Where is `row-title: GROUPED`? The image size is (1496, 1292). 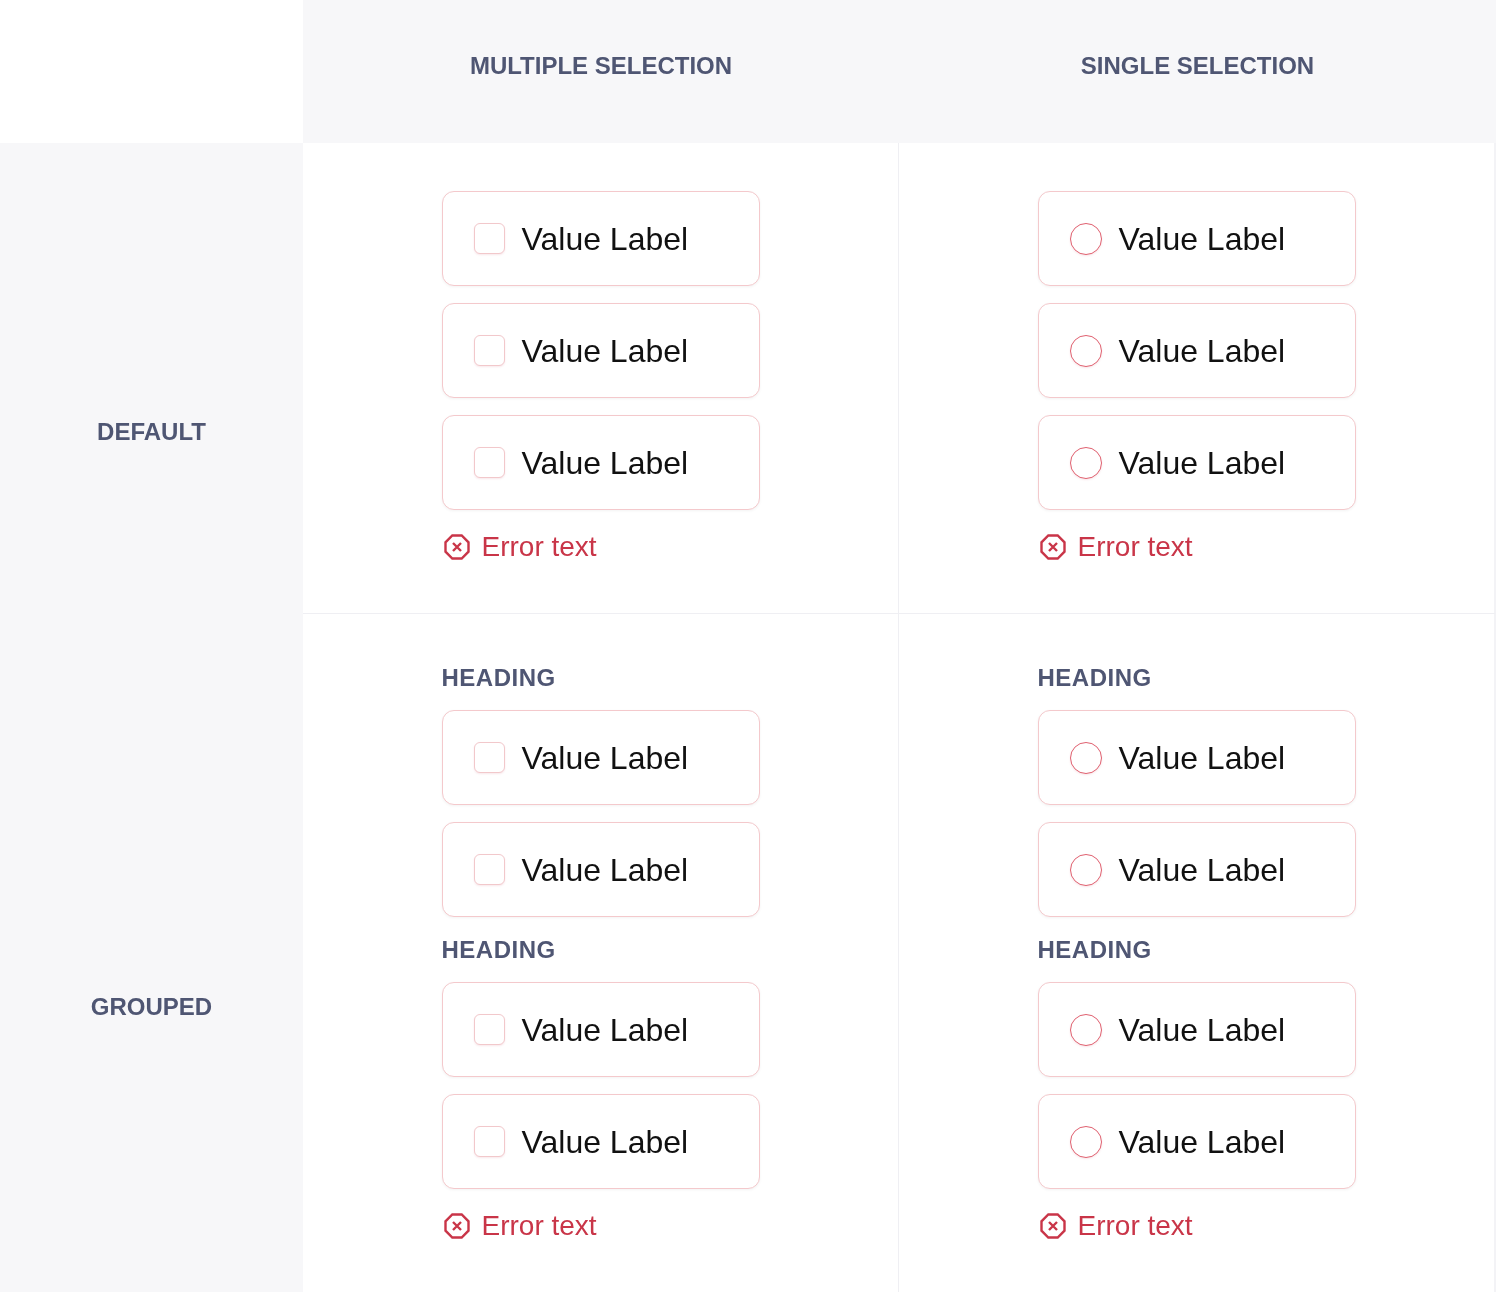 row-title: GROUPED is located at coordinates (151, 1007).